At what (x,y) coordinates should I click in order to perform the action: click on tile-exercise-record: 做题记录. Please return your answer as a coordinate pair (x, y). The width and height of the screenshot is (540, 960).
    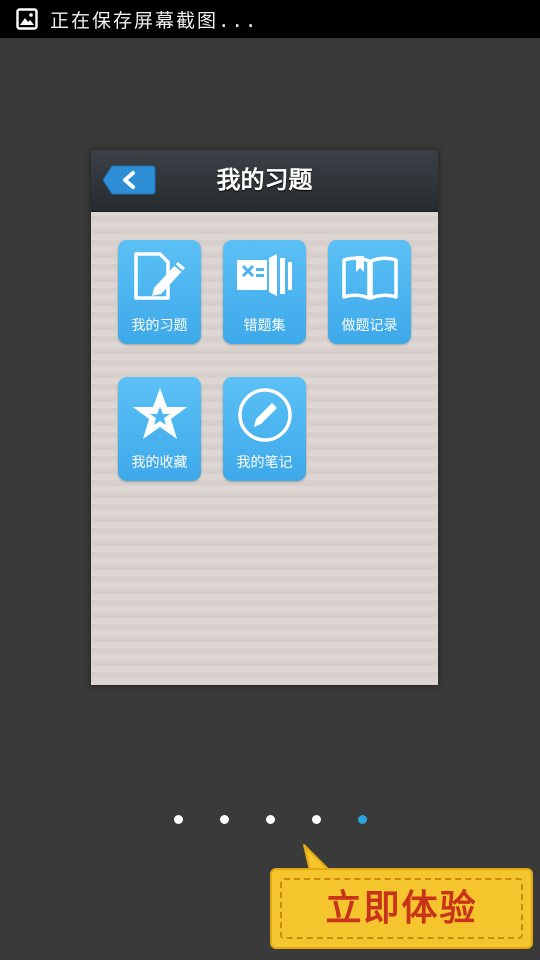
    Looking at the image, I should click on (369, 292).